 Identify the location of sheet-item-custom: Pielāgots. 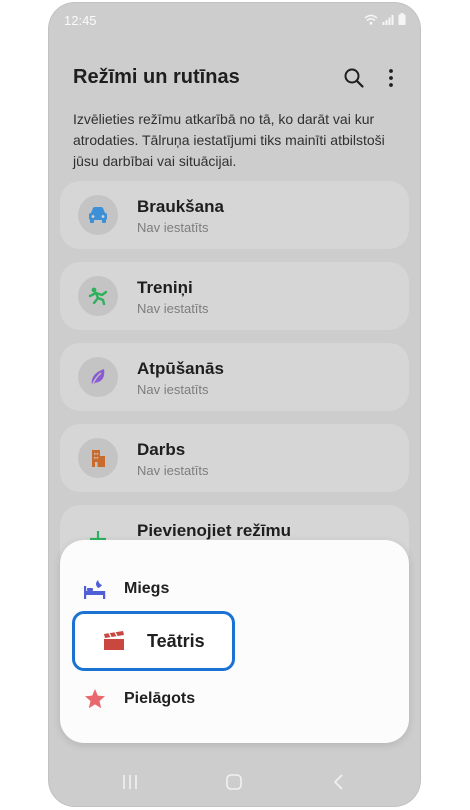
(138, 699).